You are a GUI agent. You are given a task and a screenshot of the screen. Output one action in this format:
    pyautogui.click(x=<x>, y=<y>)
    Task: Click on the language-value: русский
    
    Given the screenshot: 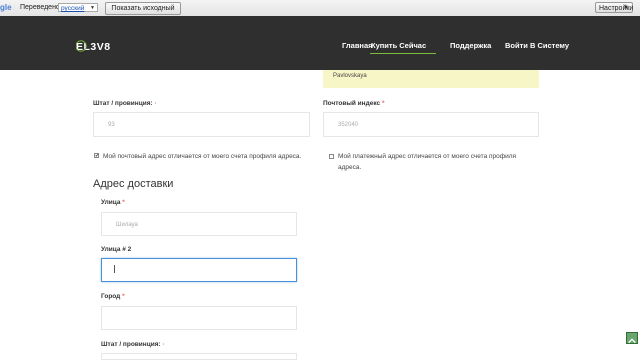 What is the action you would take?
    pyautogui.click(x=73, y=8)
    